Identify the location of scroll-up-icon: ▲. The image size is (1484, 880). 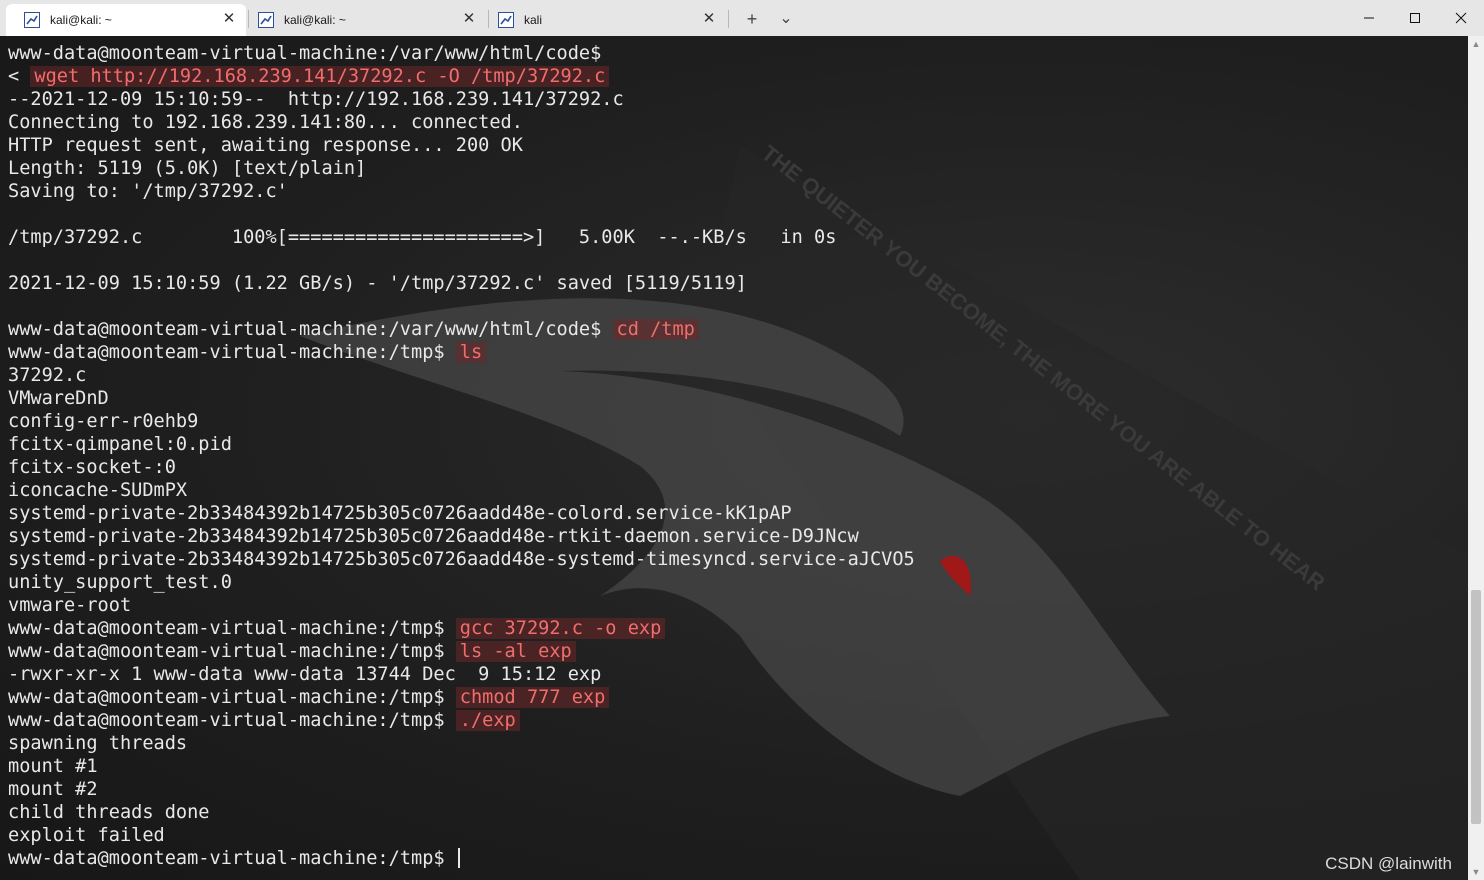
(1476, 44).